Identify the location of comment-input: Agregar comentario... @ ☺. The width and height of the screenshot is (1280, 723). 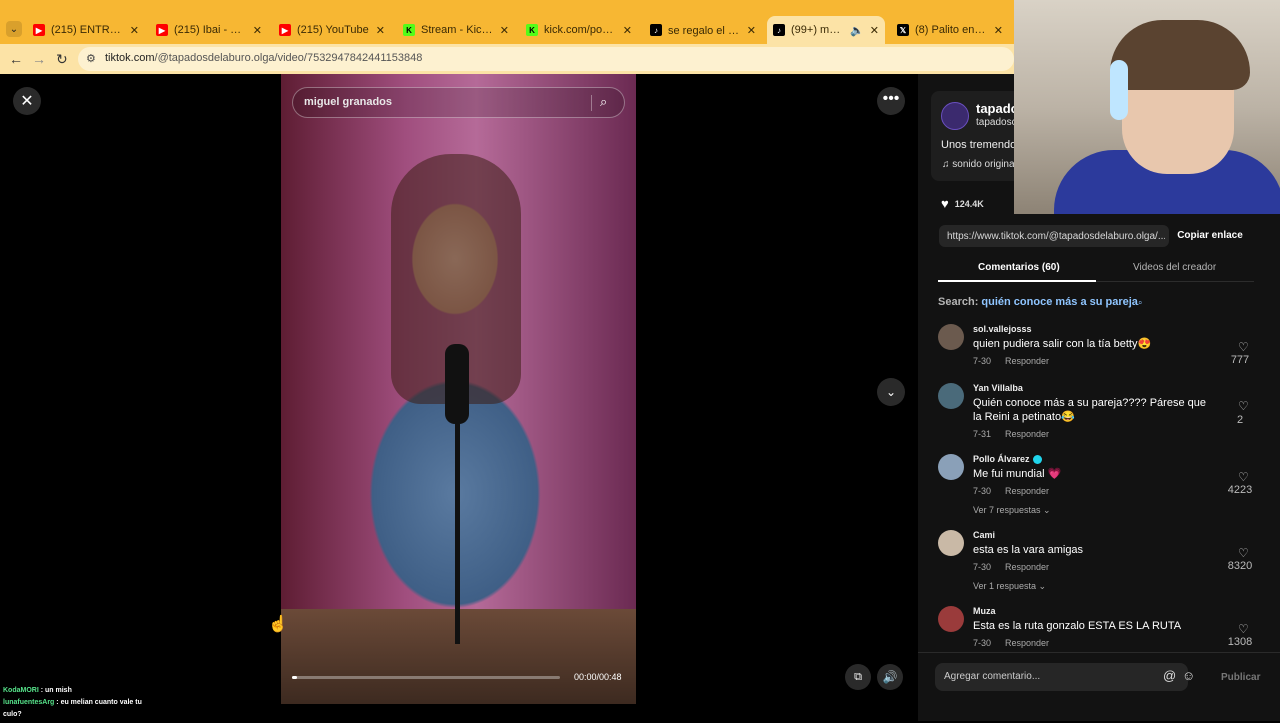
(1065, 677).